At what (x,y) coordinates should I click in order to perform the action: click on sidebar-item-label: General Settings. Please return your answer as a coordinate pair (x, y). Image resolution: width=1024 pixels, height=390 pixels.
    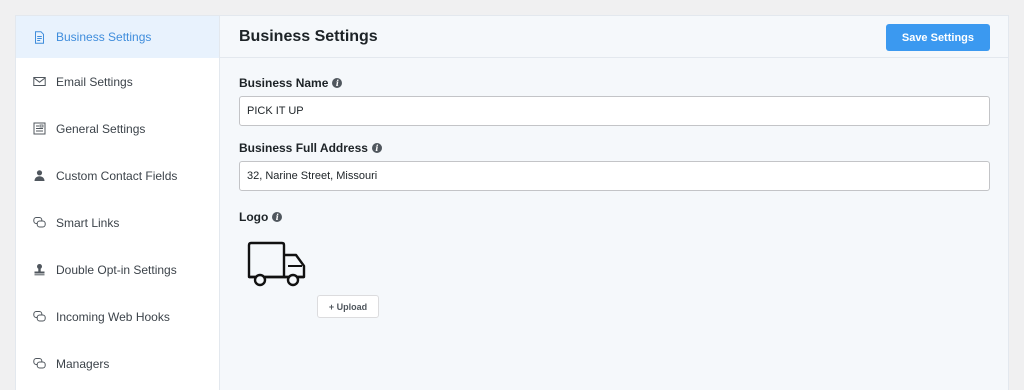
    Looking at the image, I should click on (101, 128).